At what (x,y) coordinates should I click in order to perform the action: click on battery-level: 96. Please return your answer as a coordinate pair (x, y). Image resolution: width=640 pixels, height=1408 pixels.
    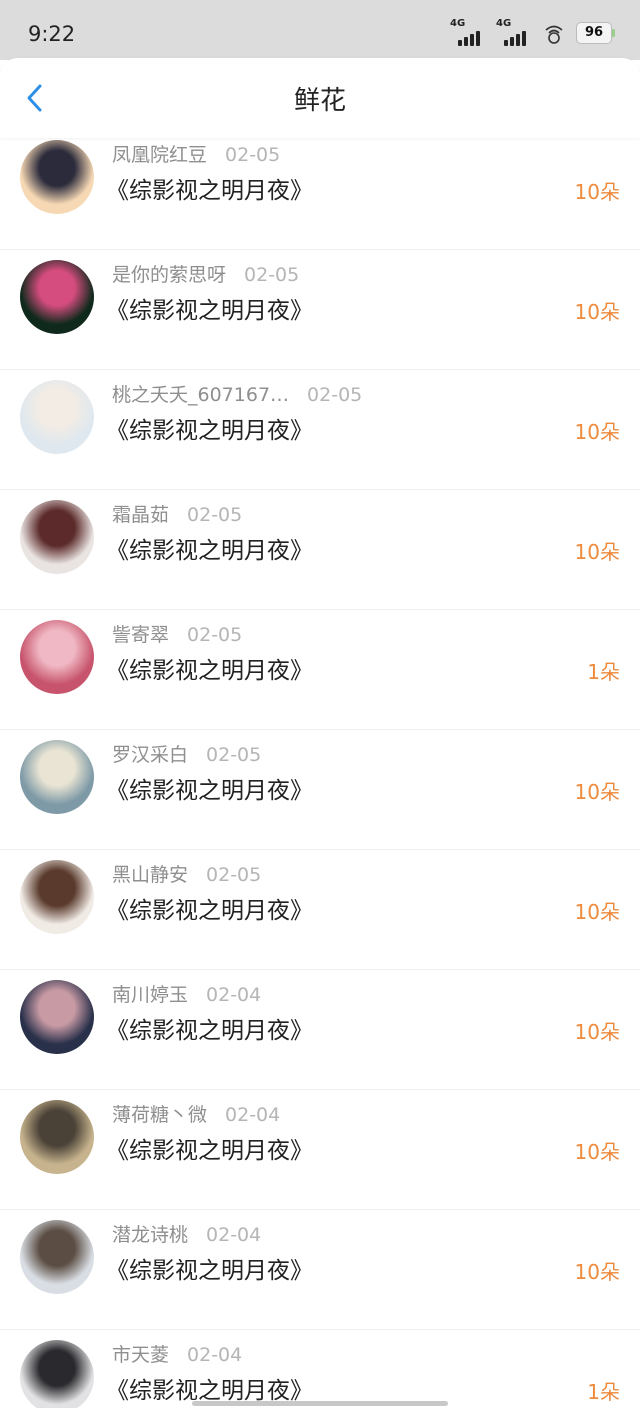
    Looking at the image, I should click on (594, 32).